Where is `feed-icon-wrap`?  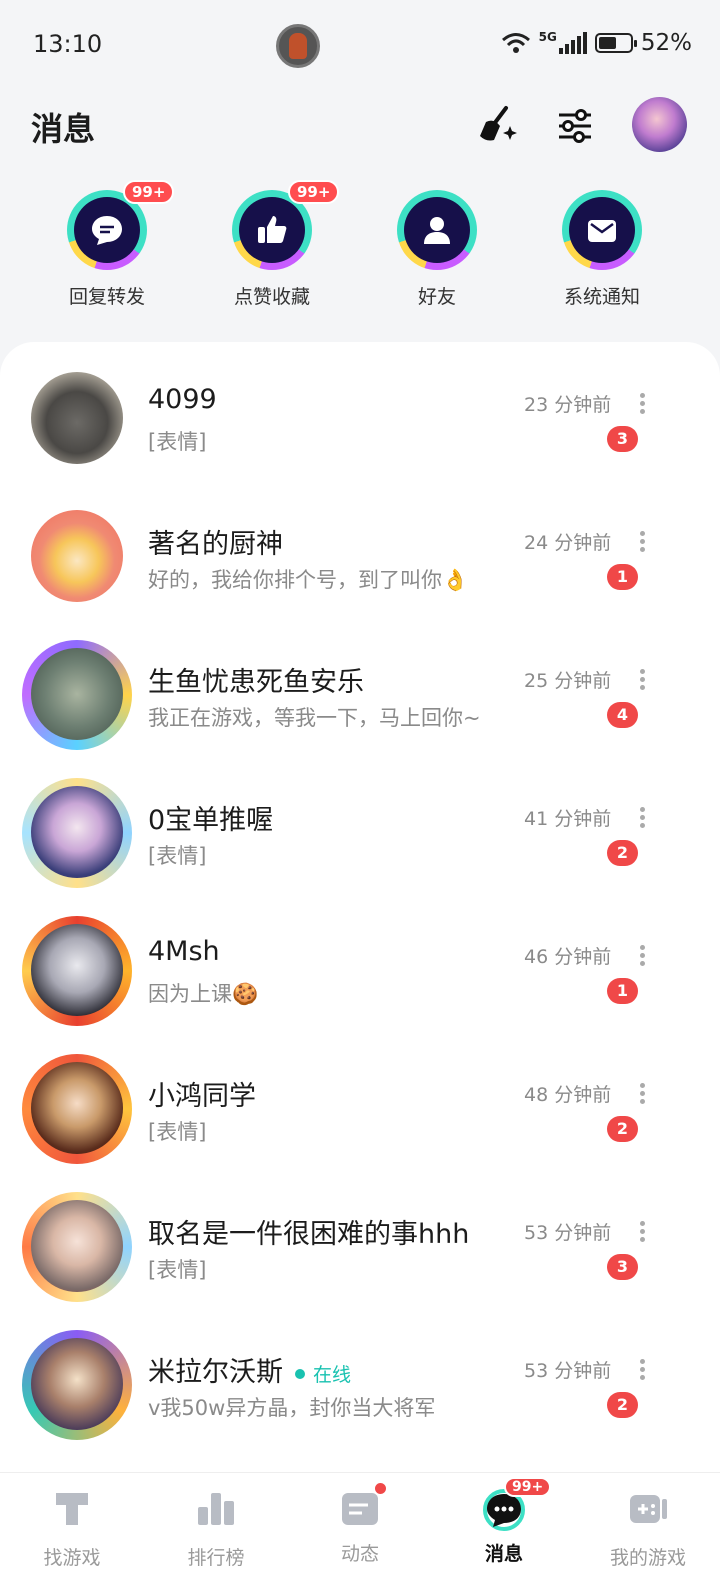 feed-icon-wrap is located at coordinates (363, 1506).